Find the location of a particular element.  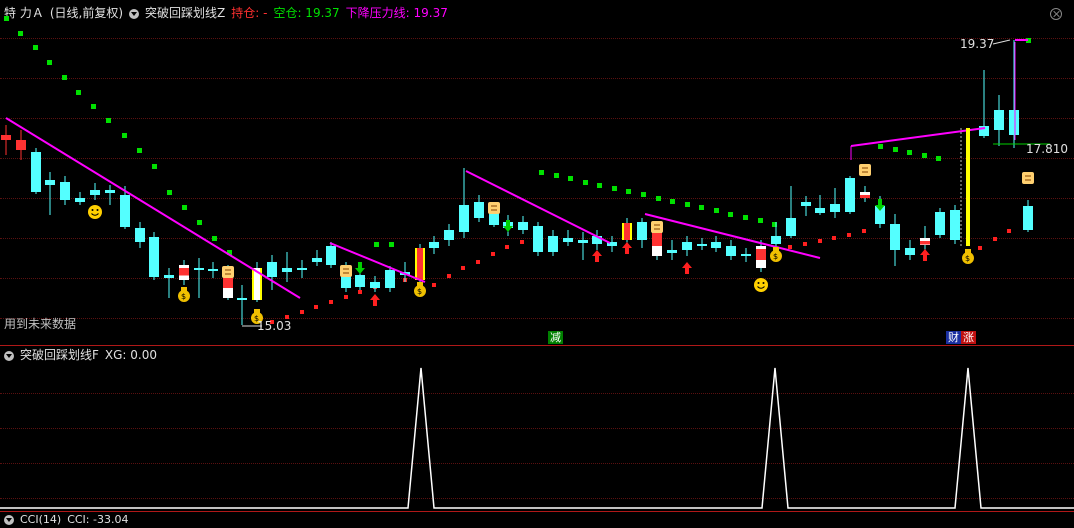

tag-jian: 减 is located at coordinates (555, 337).